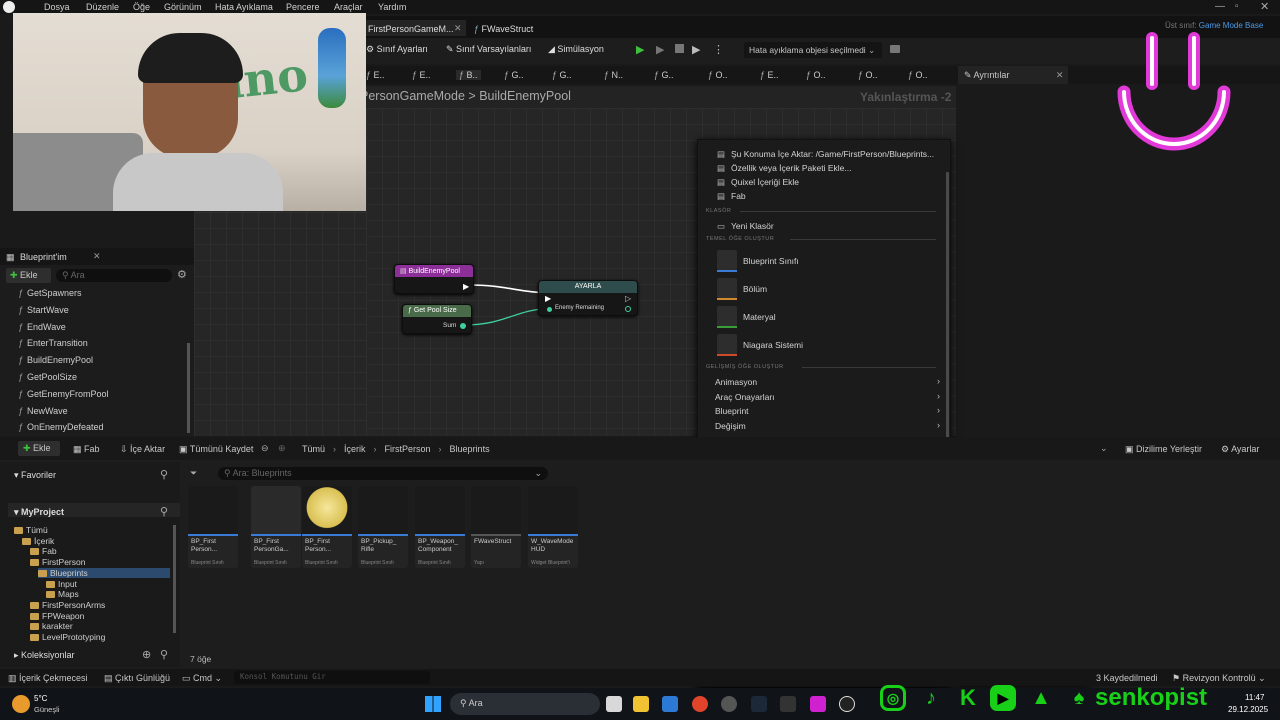 The image size is (1280, 720). I want to click on menu-edit: Düzenle, so click(102, 7).